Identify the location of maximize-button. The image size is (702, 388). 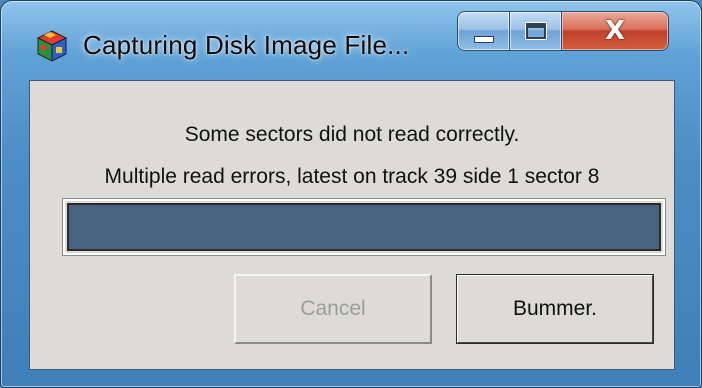
(535, 31).